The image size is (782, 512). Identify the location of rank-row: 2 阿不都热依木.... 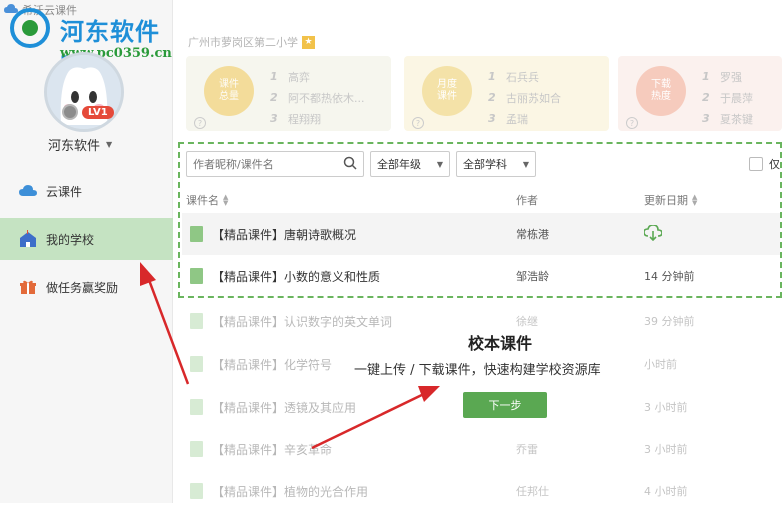
(317, 98).